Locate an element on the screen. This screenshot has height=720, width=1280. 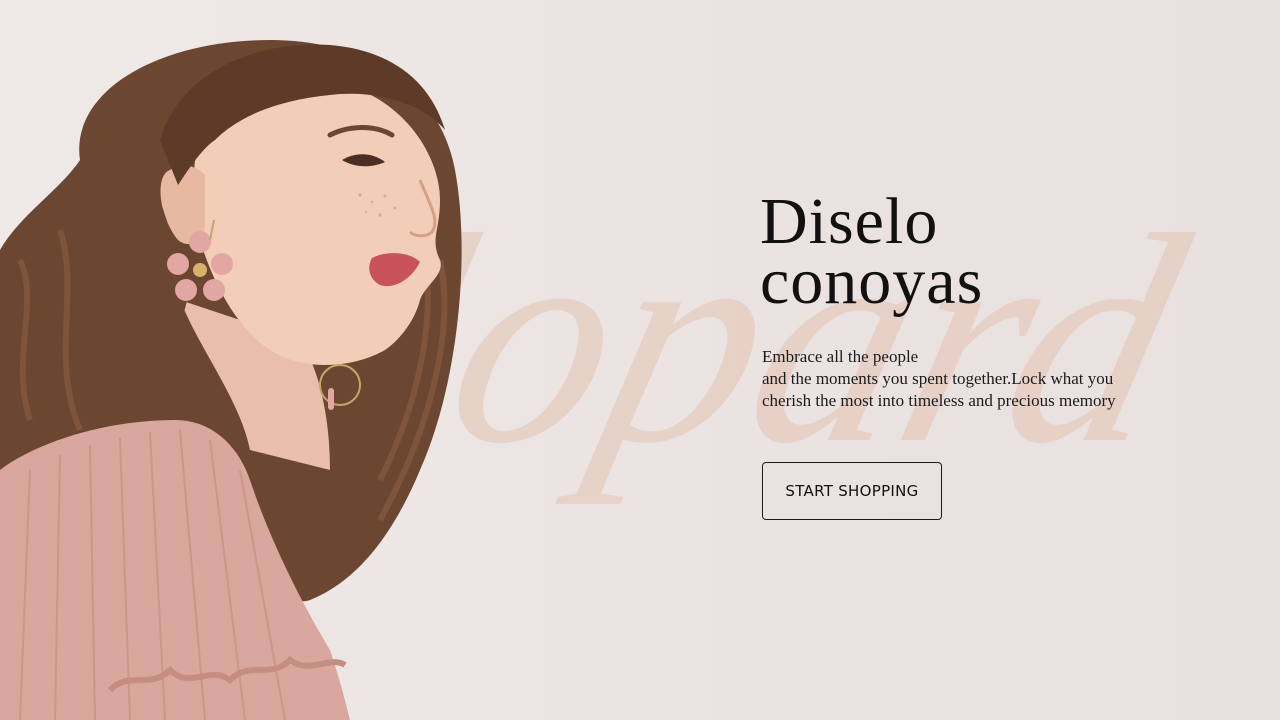
headline-line-2: conoyas is located at coordinates (872, 281).